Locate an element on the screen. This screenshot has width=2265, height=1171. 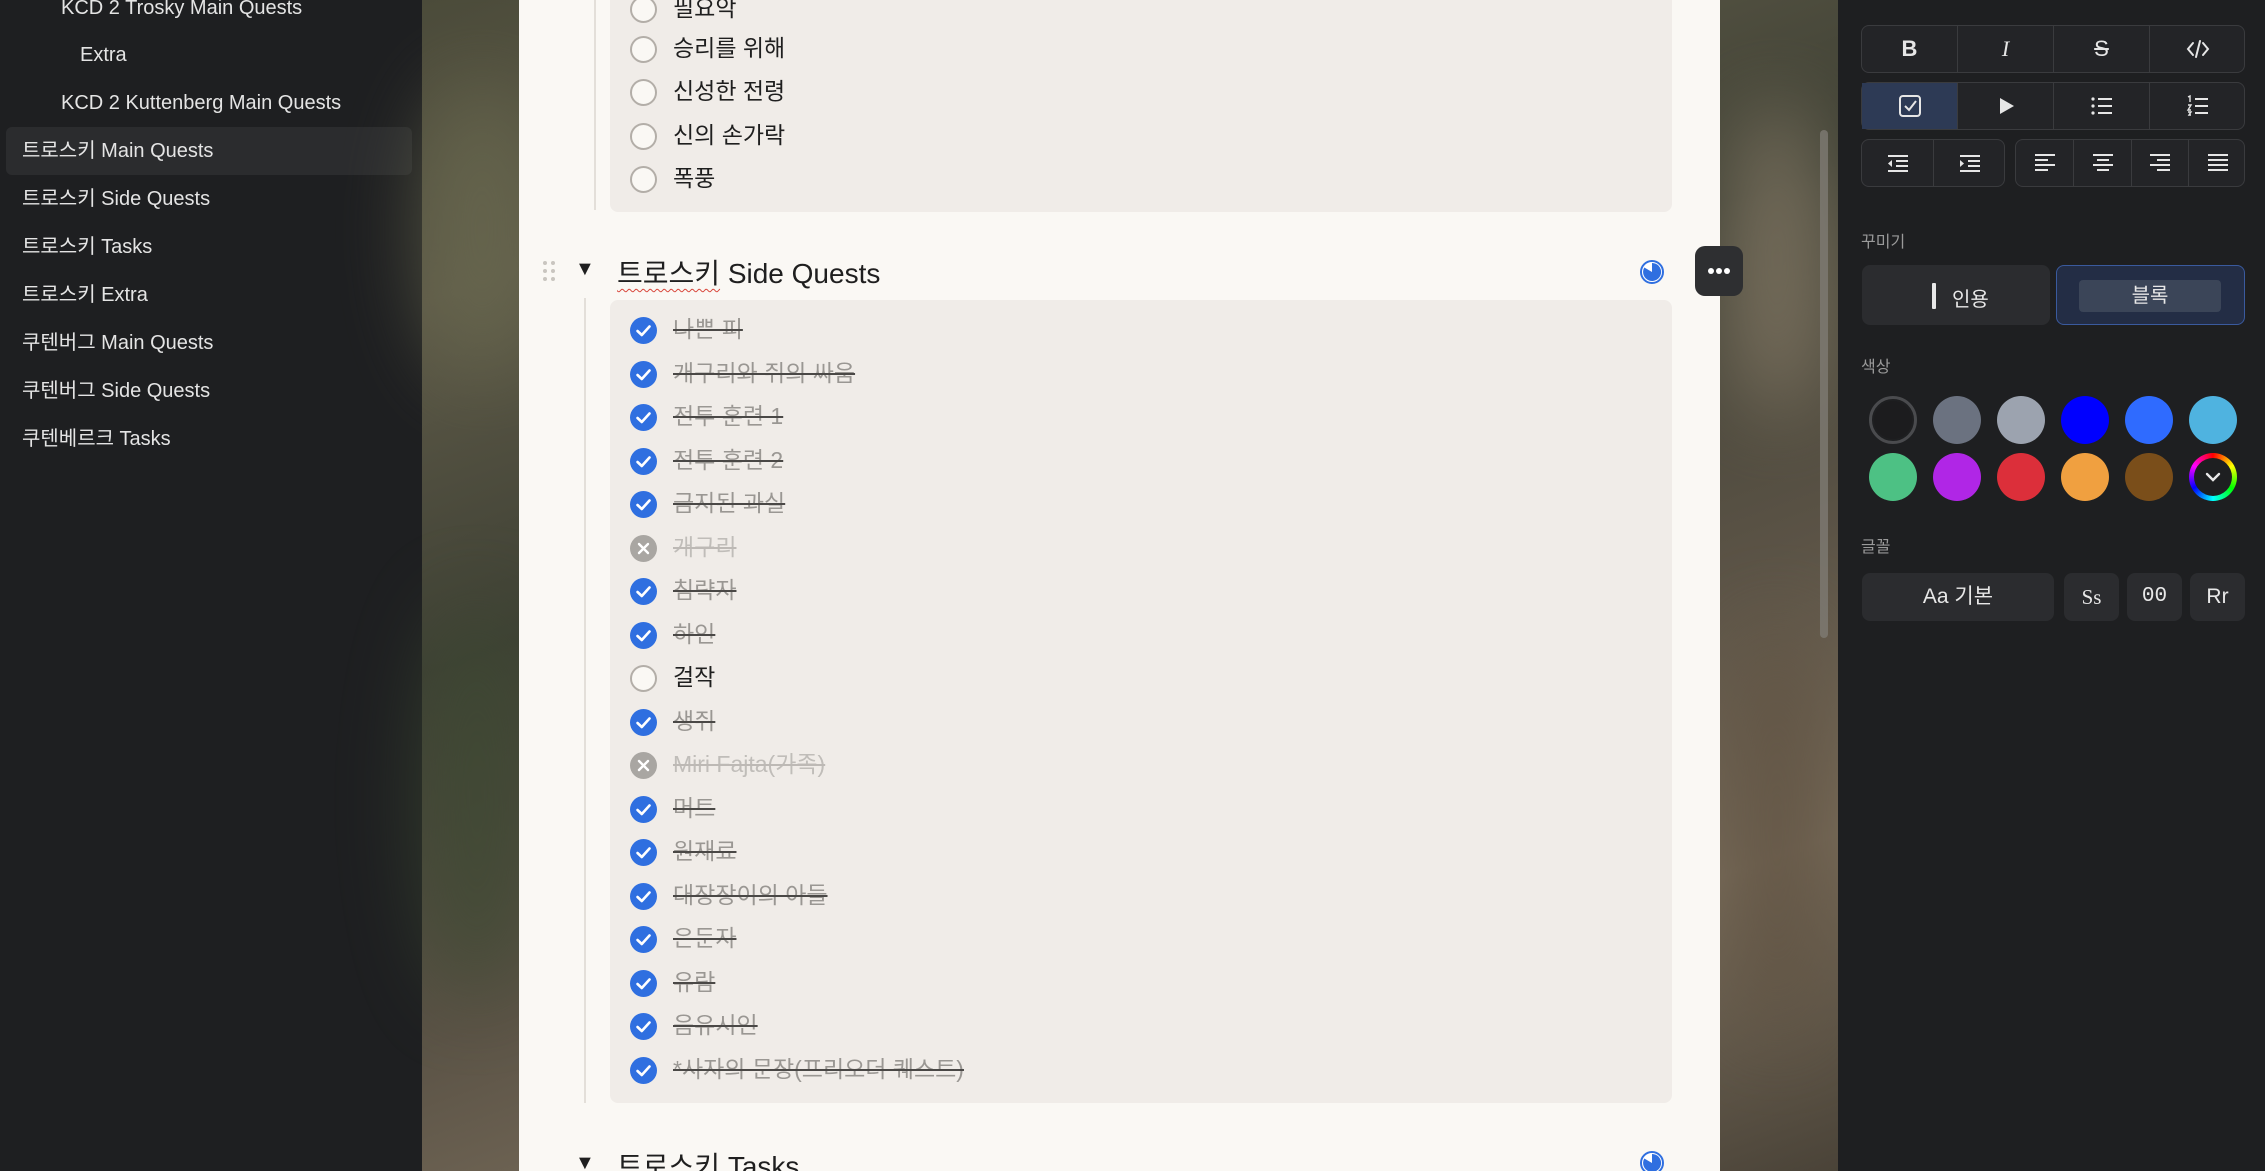
sidebar-item-trosky-tasks: 트로스키 Tasks is located at coordinates (87, 247).